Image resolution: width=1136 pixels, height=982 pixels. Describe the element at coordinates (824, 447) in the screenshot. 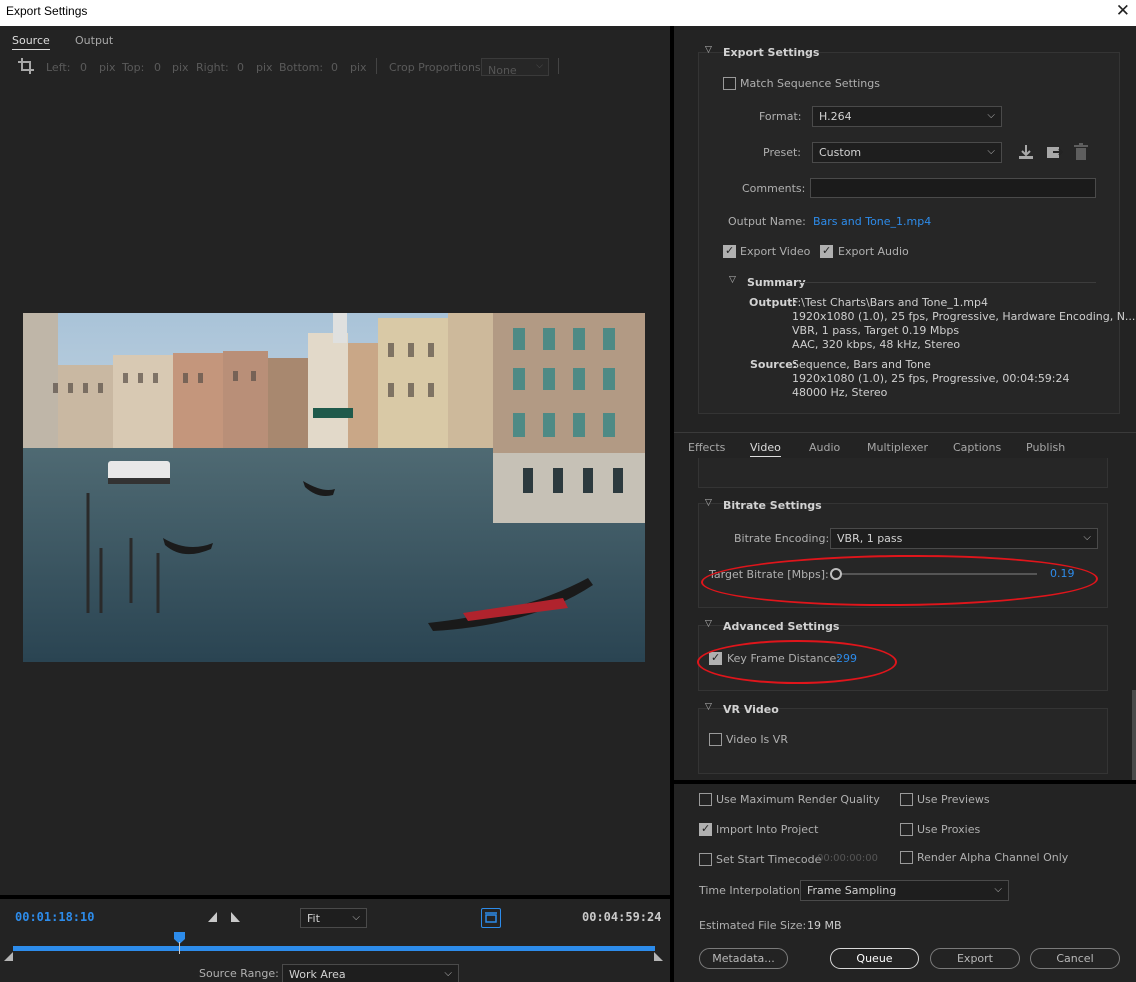

I see `tab-audio: Audio` at that location.